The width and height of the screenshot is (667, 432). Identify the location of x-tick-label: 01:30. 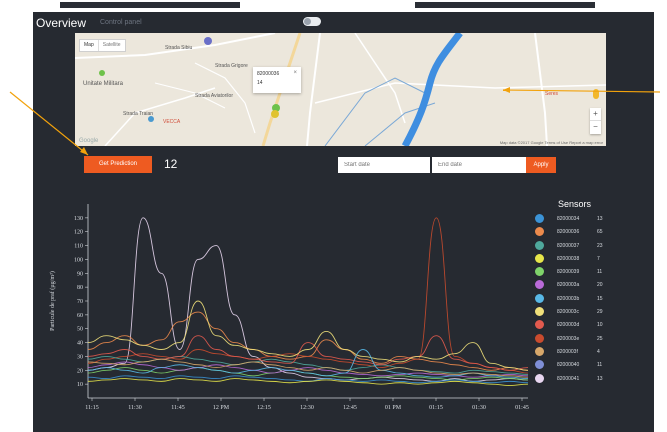
(479, 408).